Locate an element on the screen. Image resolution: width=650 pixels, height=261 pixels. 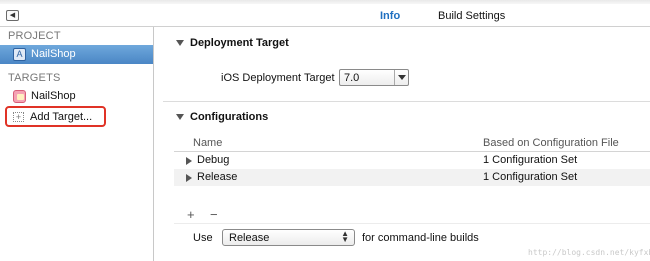
column-header-based-on: Based on Configuration File is located at coordinates (551, 143).